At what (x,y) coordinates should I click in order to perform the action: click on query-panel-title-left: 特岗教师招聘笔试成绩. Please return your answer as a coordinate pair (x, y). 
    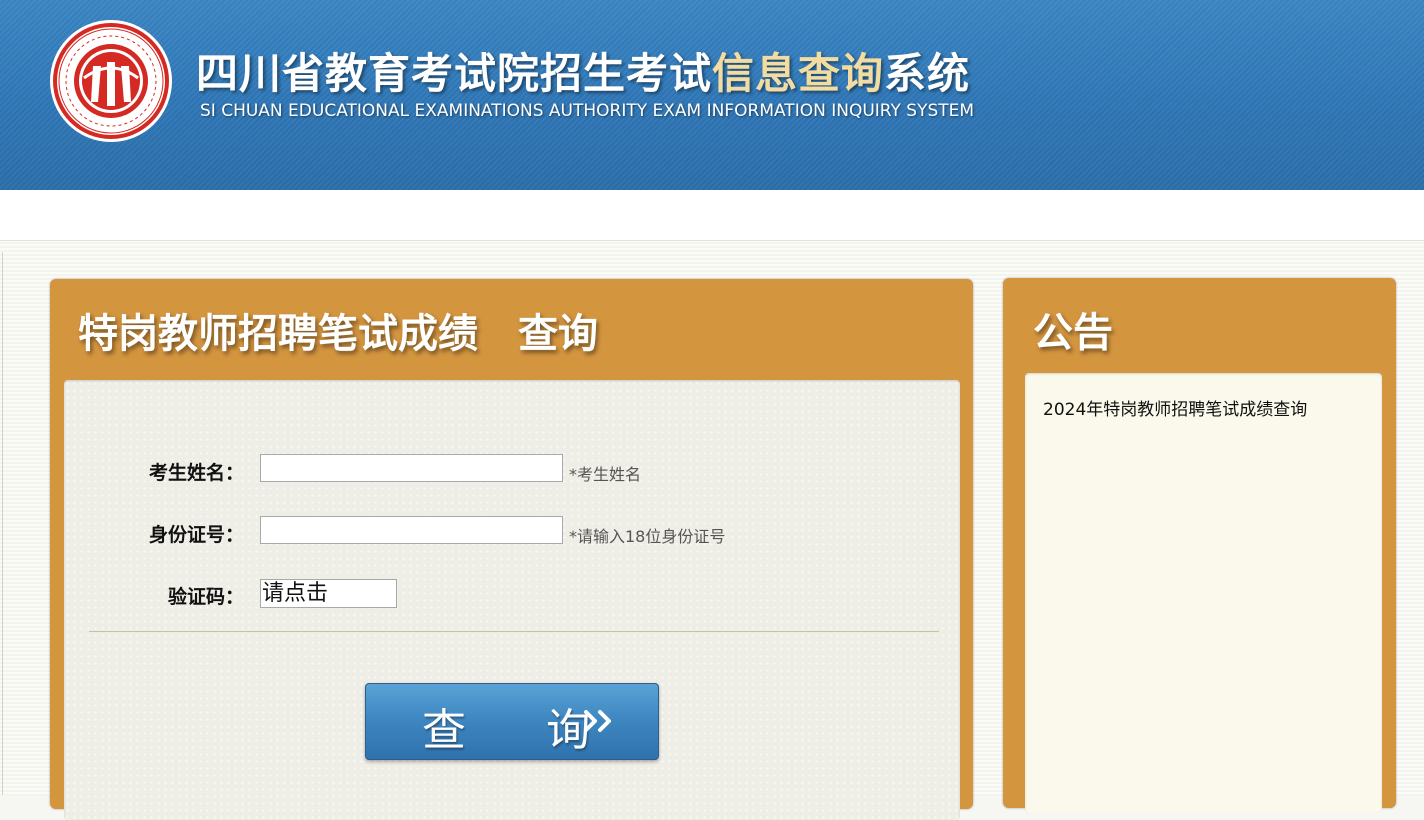
    Looking at the image, I should click on (278, 334).